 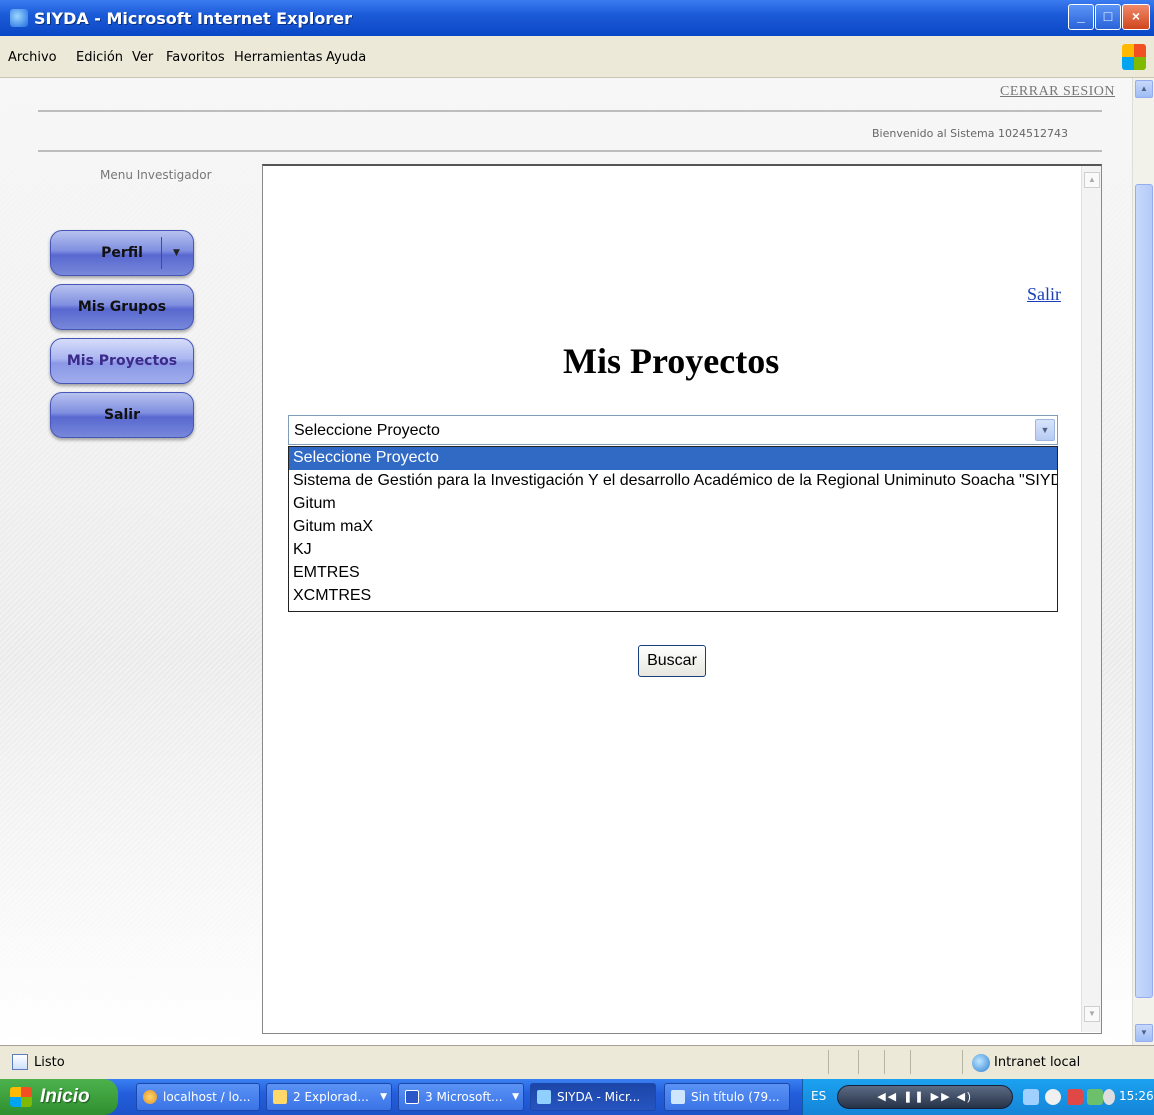 I want to click on globe-icon, so click(x=981, y=1063).